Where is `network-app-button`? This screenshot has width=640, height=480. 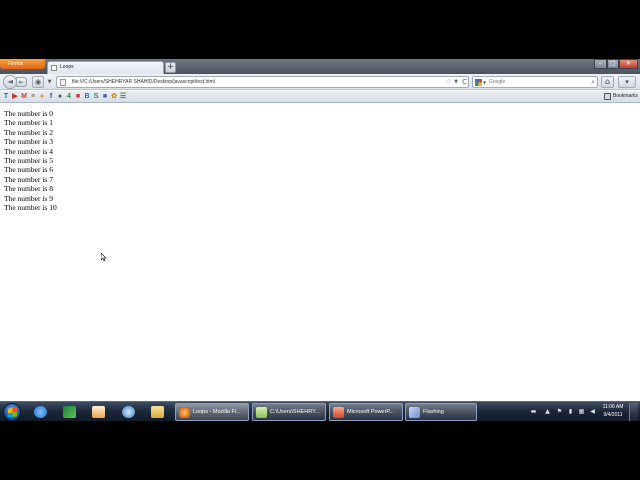
network-app-button is located at coordinates (129, 412).